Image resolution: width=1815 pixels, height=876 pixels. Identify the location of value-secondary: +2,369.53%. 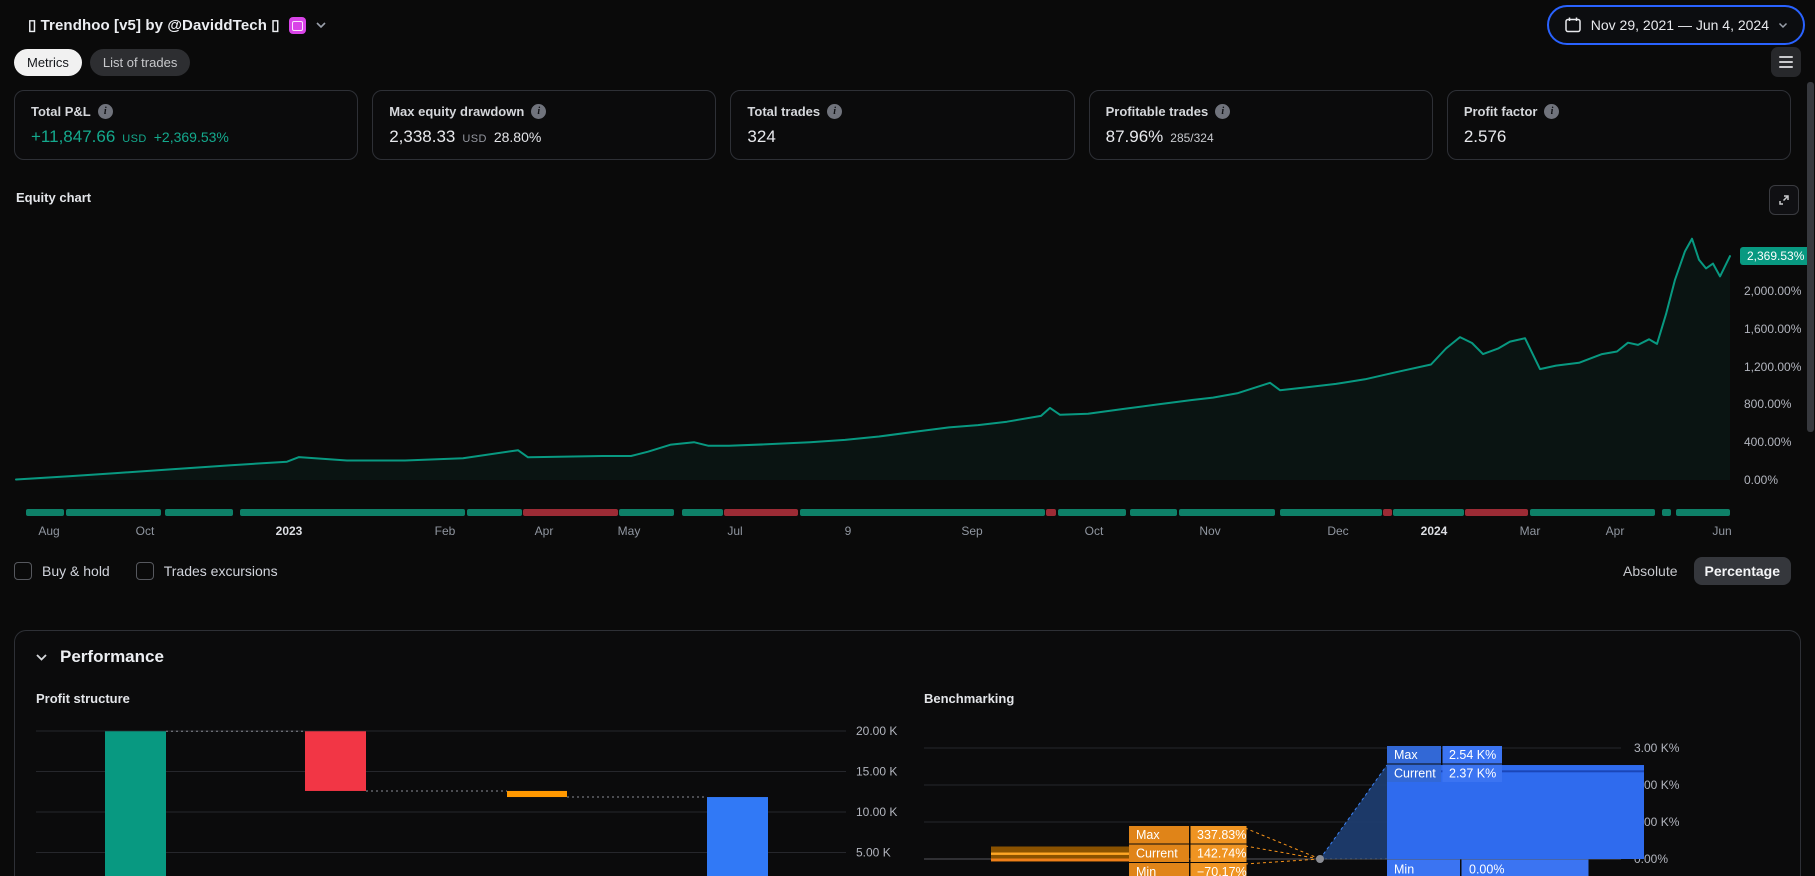
(191, 137).